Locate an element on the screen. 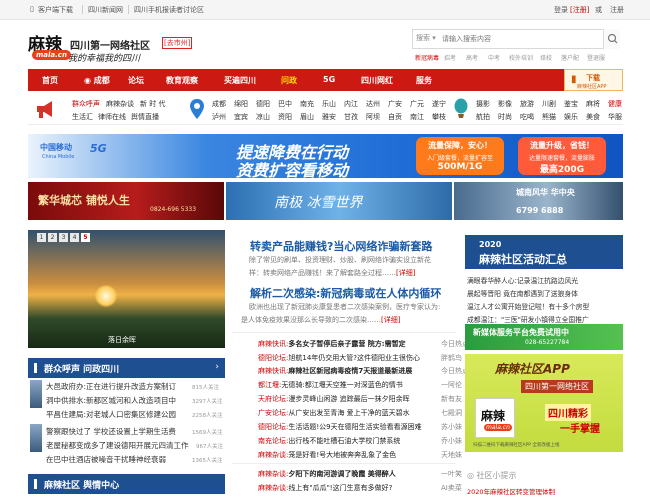  news-row: 都江堰:无德骑:都江堰天空推一对深蓝色的情书 一阿伦 is located at coordinates (360, 385).